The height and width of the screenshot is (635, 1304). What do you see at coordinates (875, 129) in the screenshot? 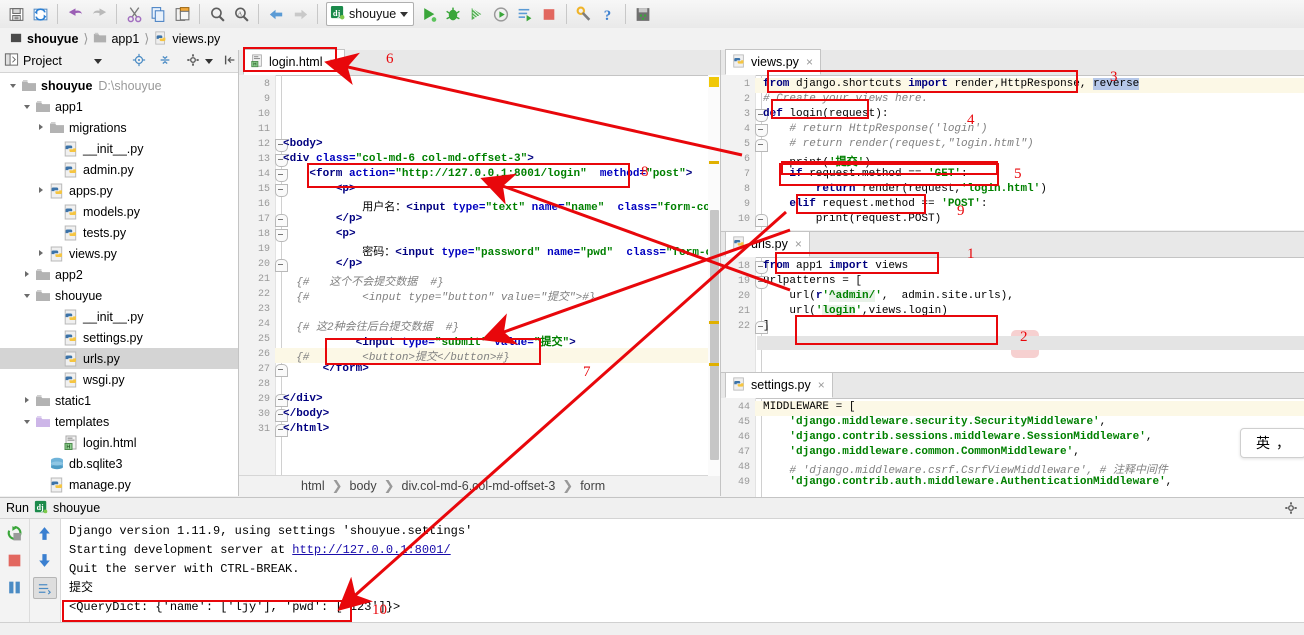
I see `code-line: # return HttpResponse('login')` at bounding box center [875, 129].